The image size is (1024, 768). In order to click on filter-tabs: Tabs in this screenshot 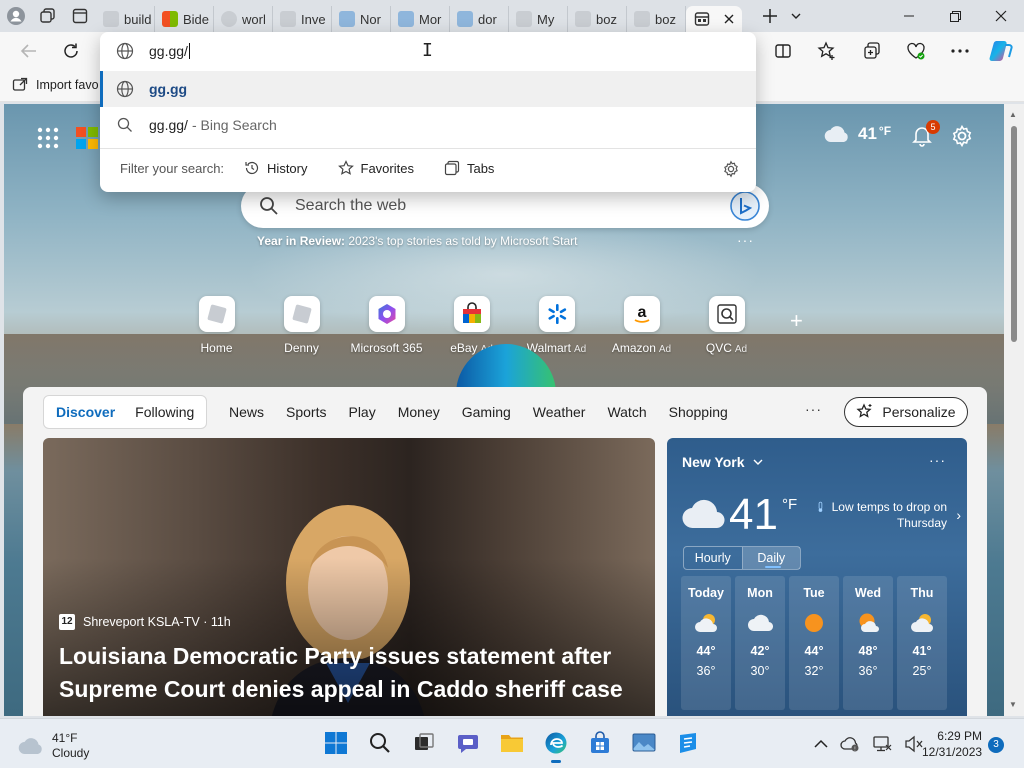, I will do `click(469, 168)`.